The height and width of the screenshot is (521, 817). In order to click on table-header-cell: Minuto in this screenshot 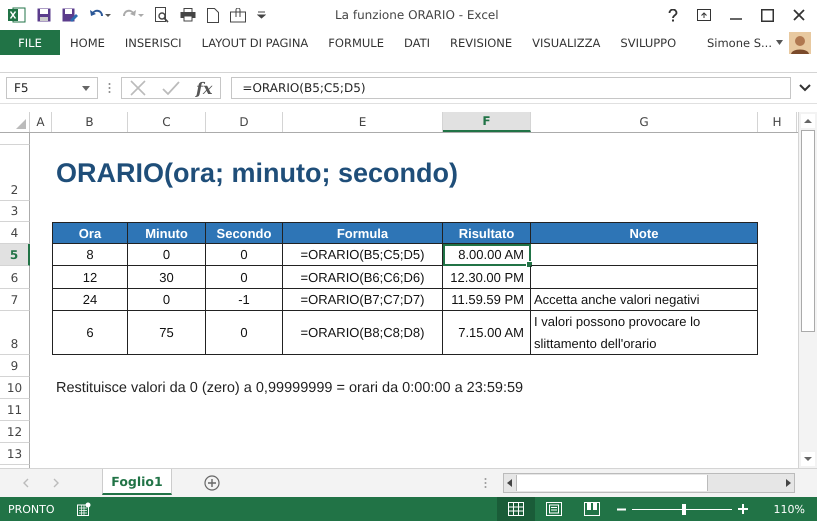, I will do `click(167, 233)`.